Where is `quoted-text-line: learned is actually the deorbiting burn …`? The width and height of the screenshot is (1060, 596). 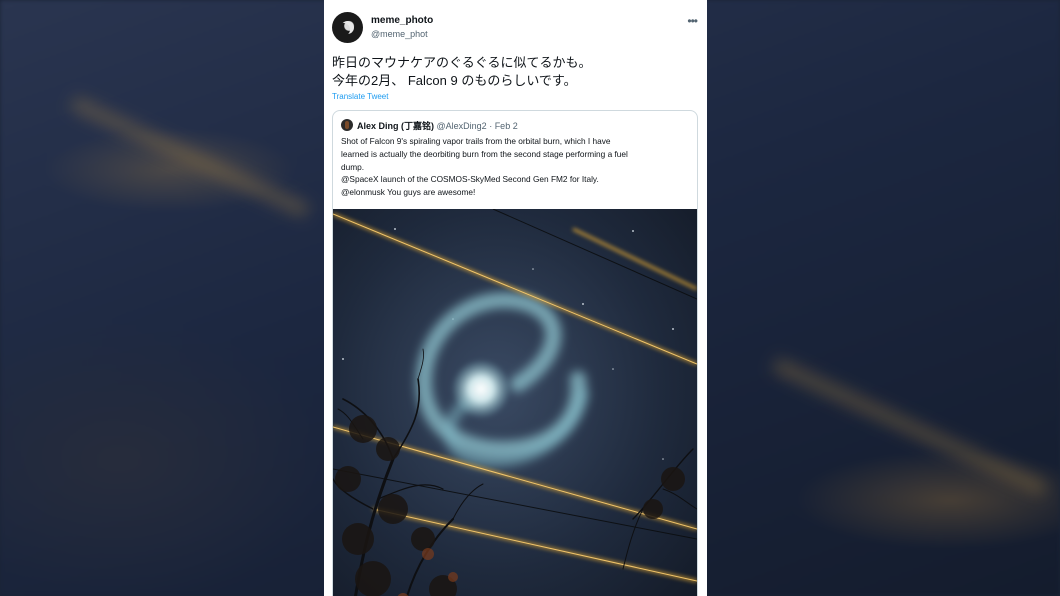
quoted-text-line: learned is actually the deorbiting burn … is located at coordinates (484, 153).